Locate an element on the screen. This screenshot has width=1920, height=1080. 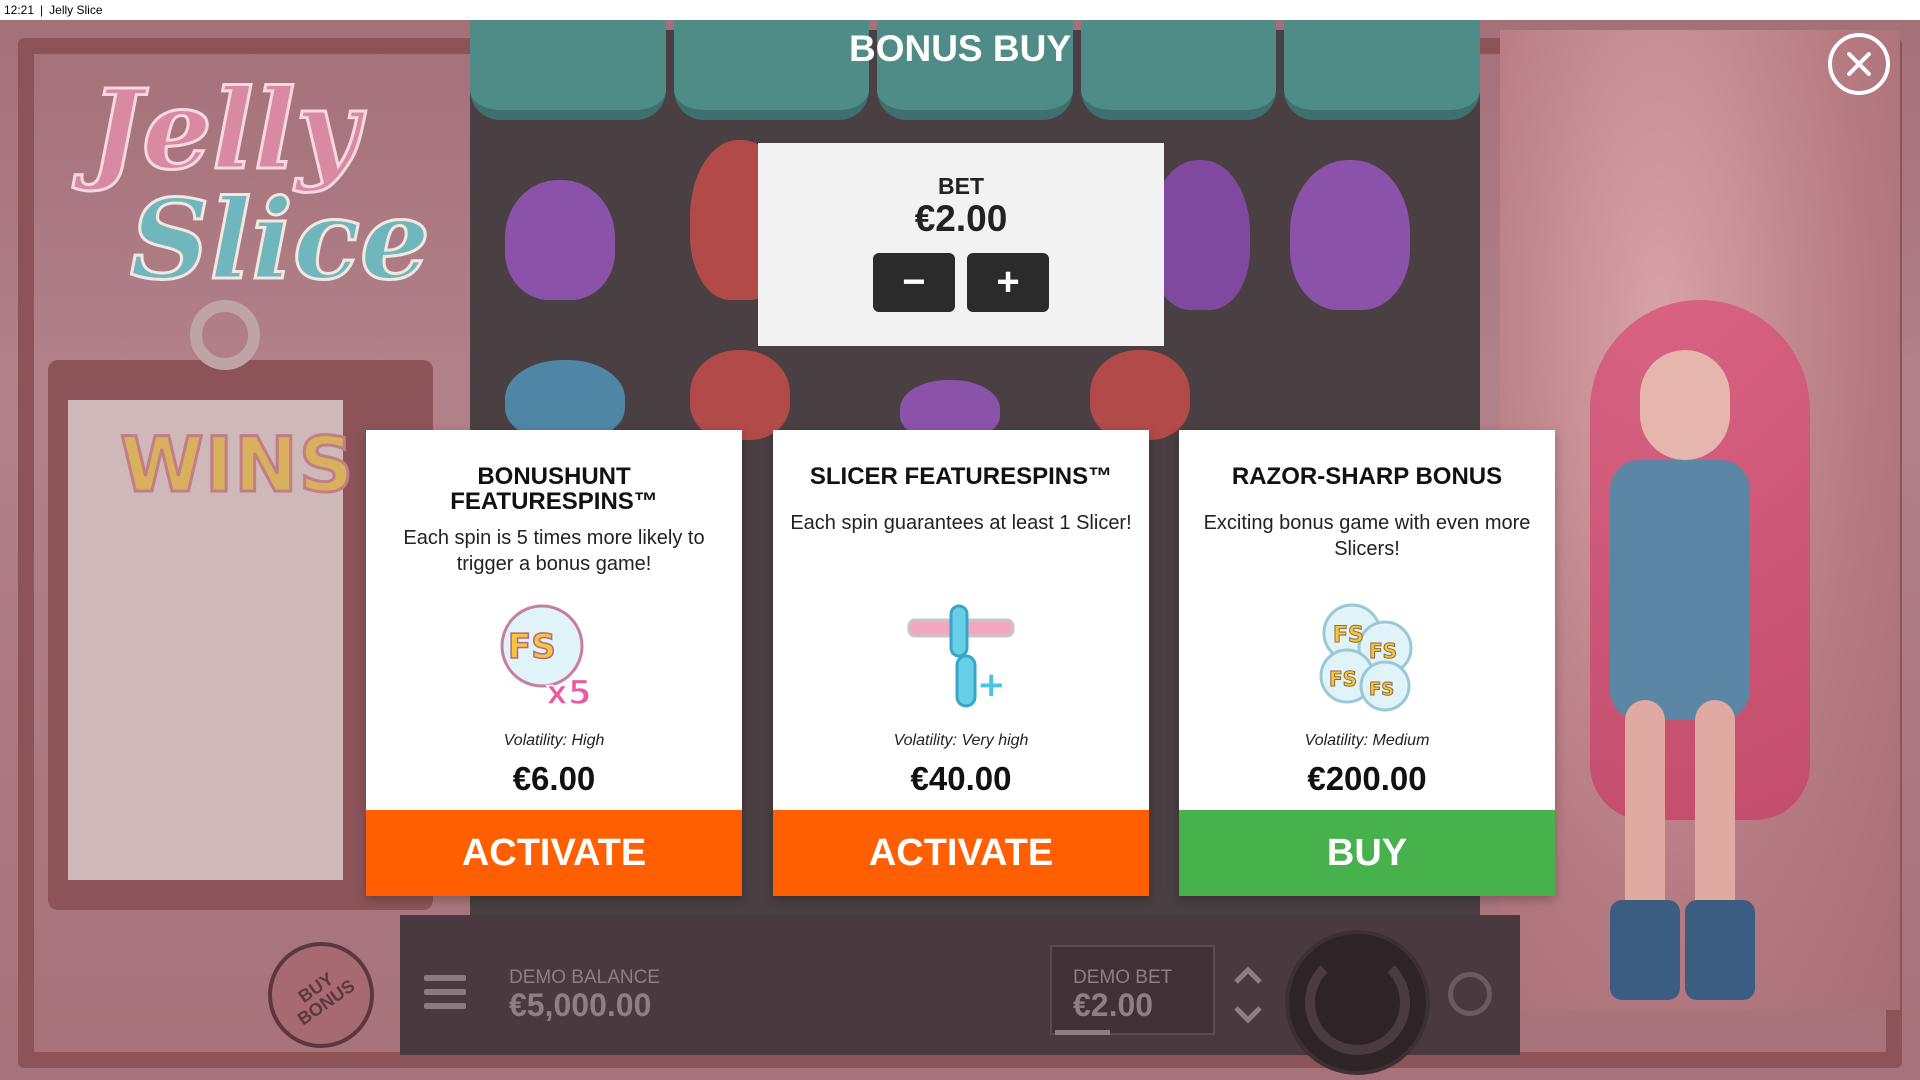
card-description: Each spin guarantees at least 1 Slicer! is located at coordinates (961, 523).